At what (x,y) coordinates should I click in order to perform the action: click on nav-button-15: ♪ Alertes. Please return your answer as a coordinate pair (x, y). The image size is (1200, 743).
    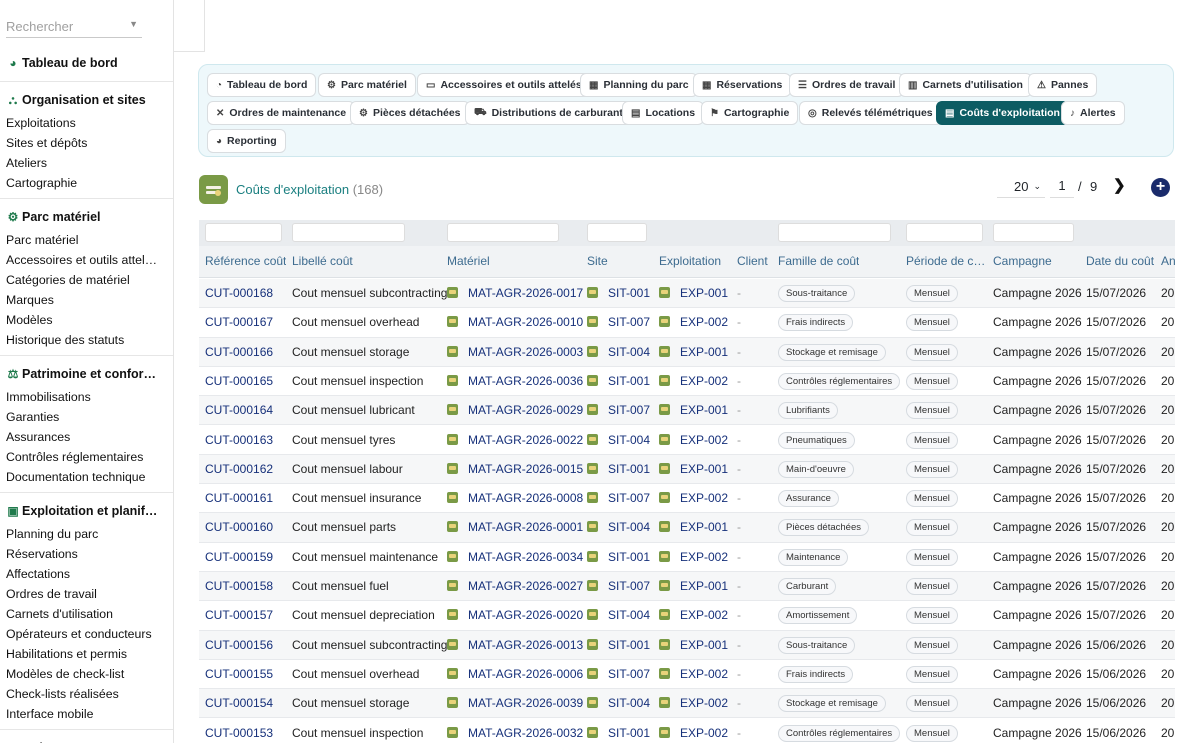
    Looking at the image, I should click on (1093, 113).